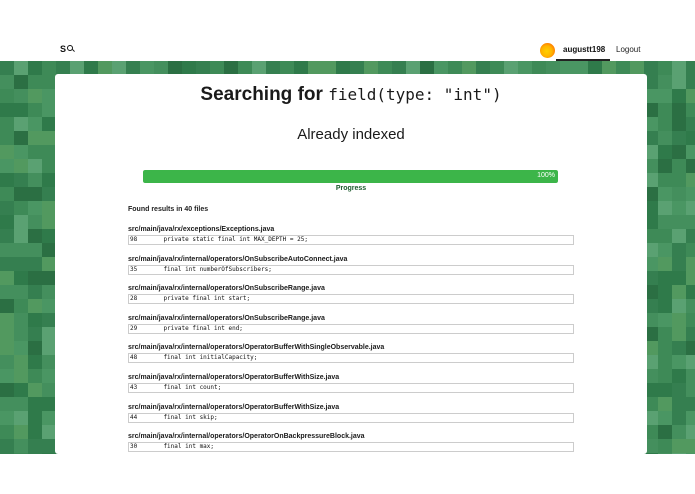 This screenshot has width=695, height=494. Describe the element at coordinates (67, 49) in the screenshot. I see `logo: S` at that location.